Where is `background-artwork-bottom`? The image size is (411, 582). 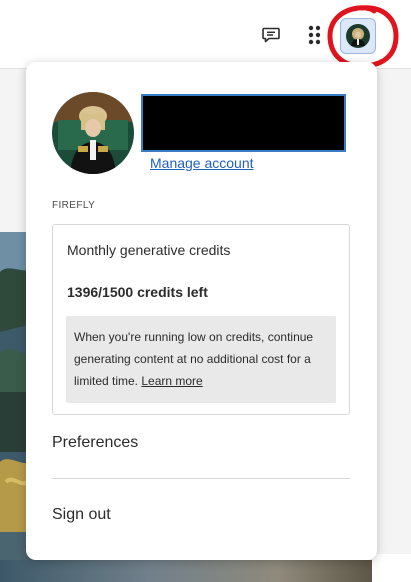 background-artwork-bottom is located at coordinates (186, 571).